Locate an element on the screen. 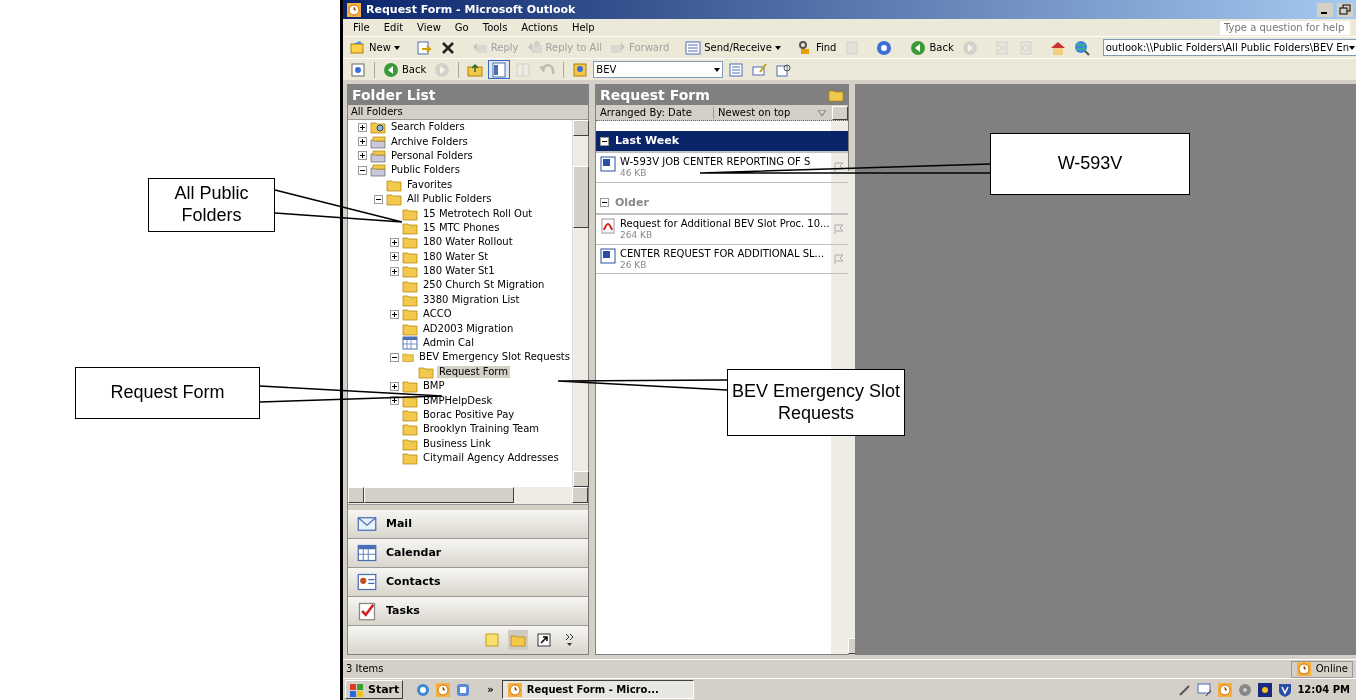 Image resolution: width=1356 pixels, height=700 pixels. new-item-button: New is located at coordinates (375, 47).